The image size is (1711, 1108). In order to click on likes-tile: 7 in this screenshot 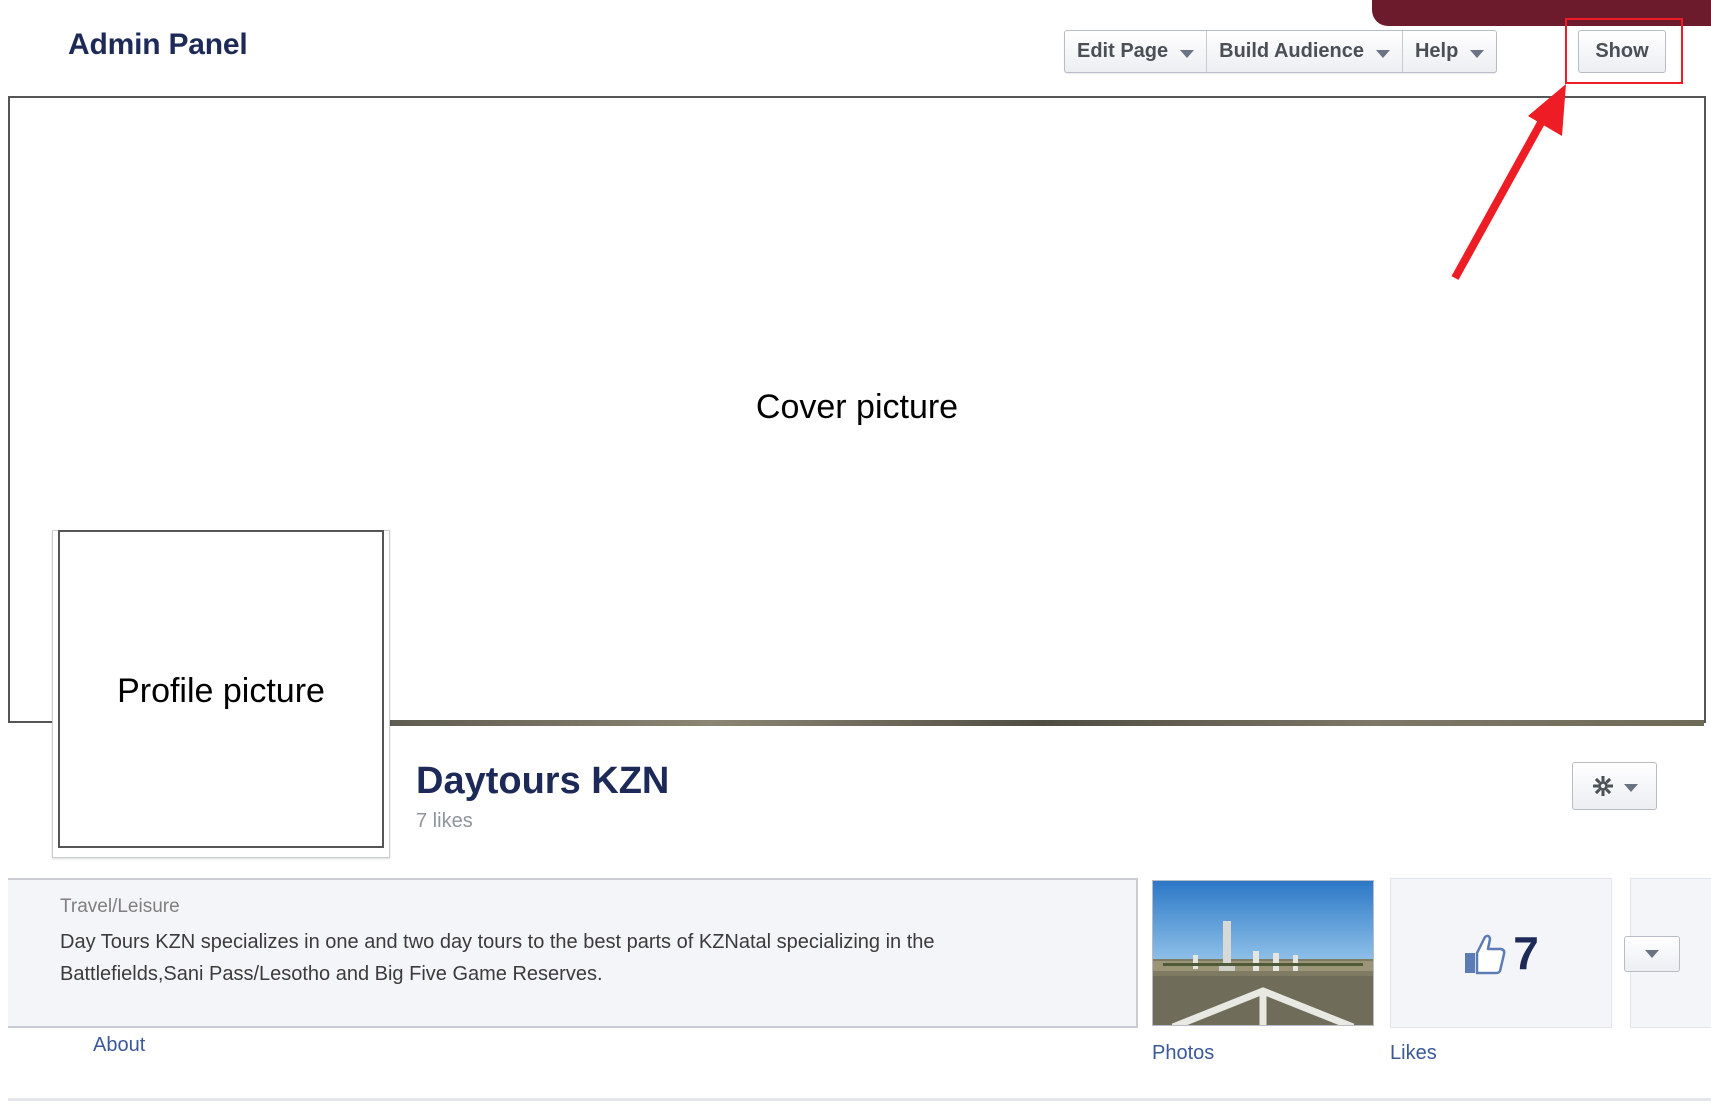, I will do `click(1501, 953)`.